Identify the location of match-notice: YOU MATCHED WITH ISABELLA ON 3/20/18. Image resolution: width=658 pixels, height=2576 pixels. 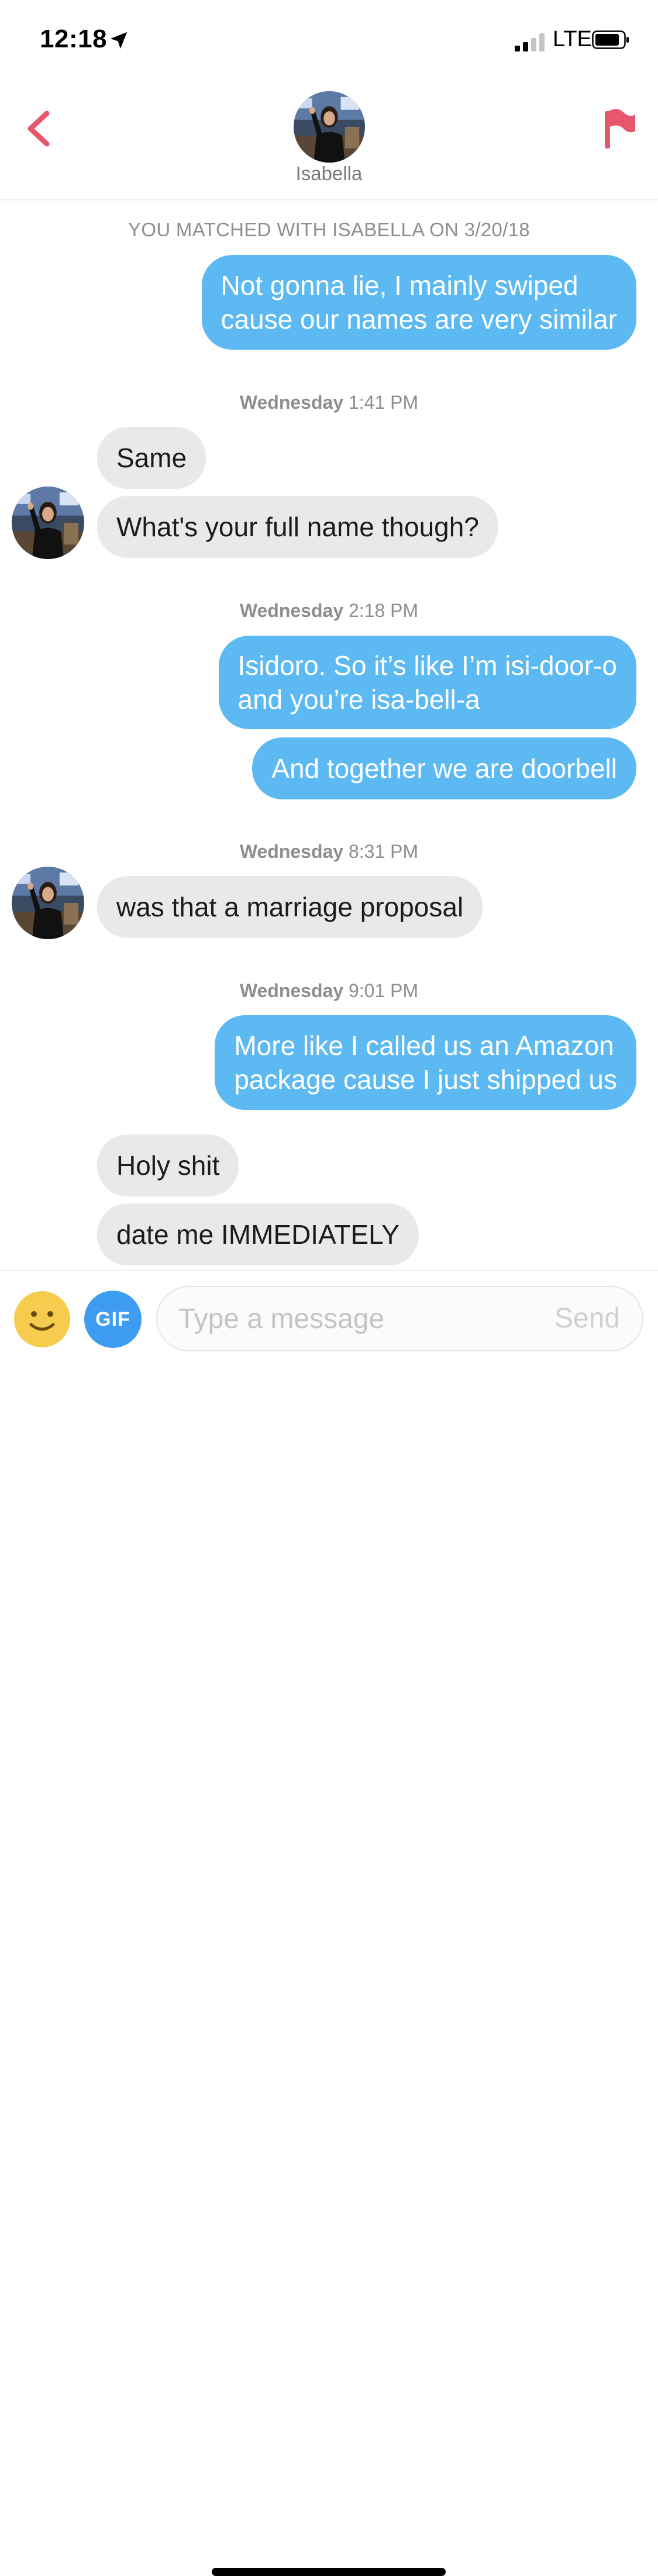
(329, 230).